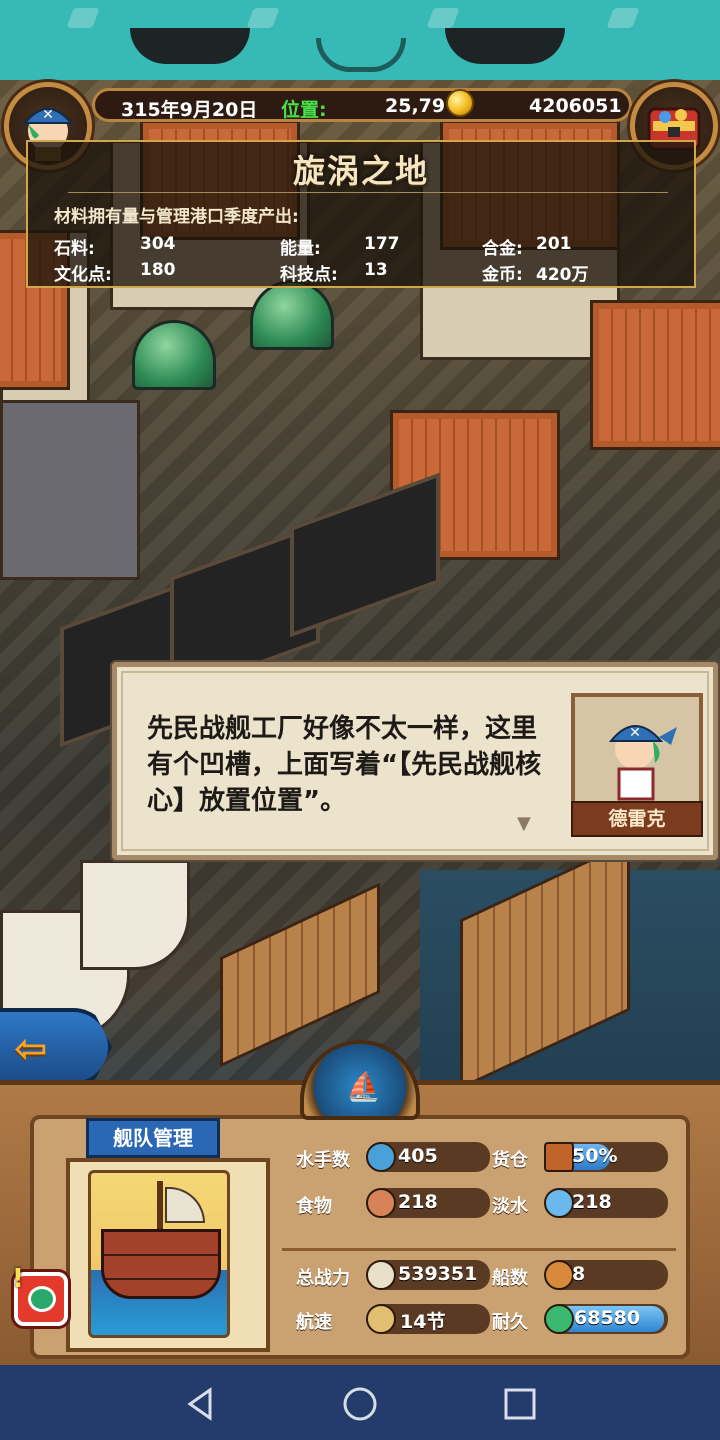 The width and height of the screenshot is (720, 1440). I want to click on water-label: 淡水, so click(510, 1206).